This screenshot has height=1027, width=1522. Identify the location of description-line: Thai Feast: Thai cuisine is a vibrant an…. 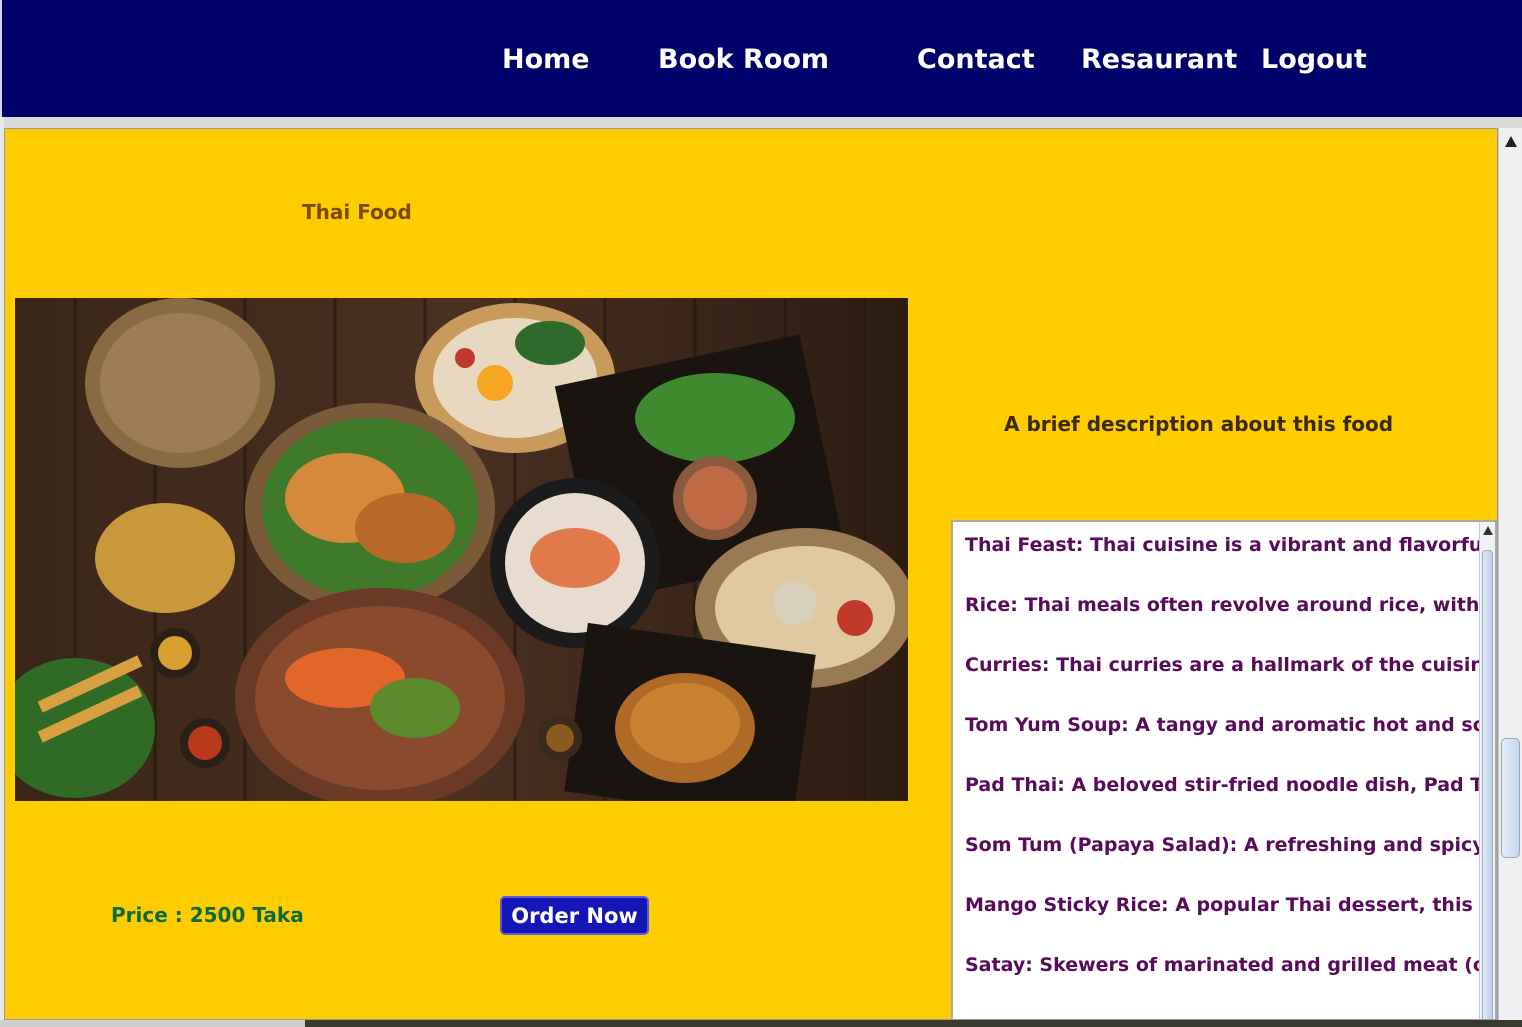
(1225, 545).